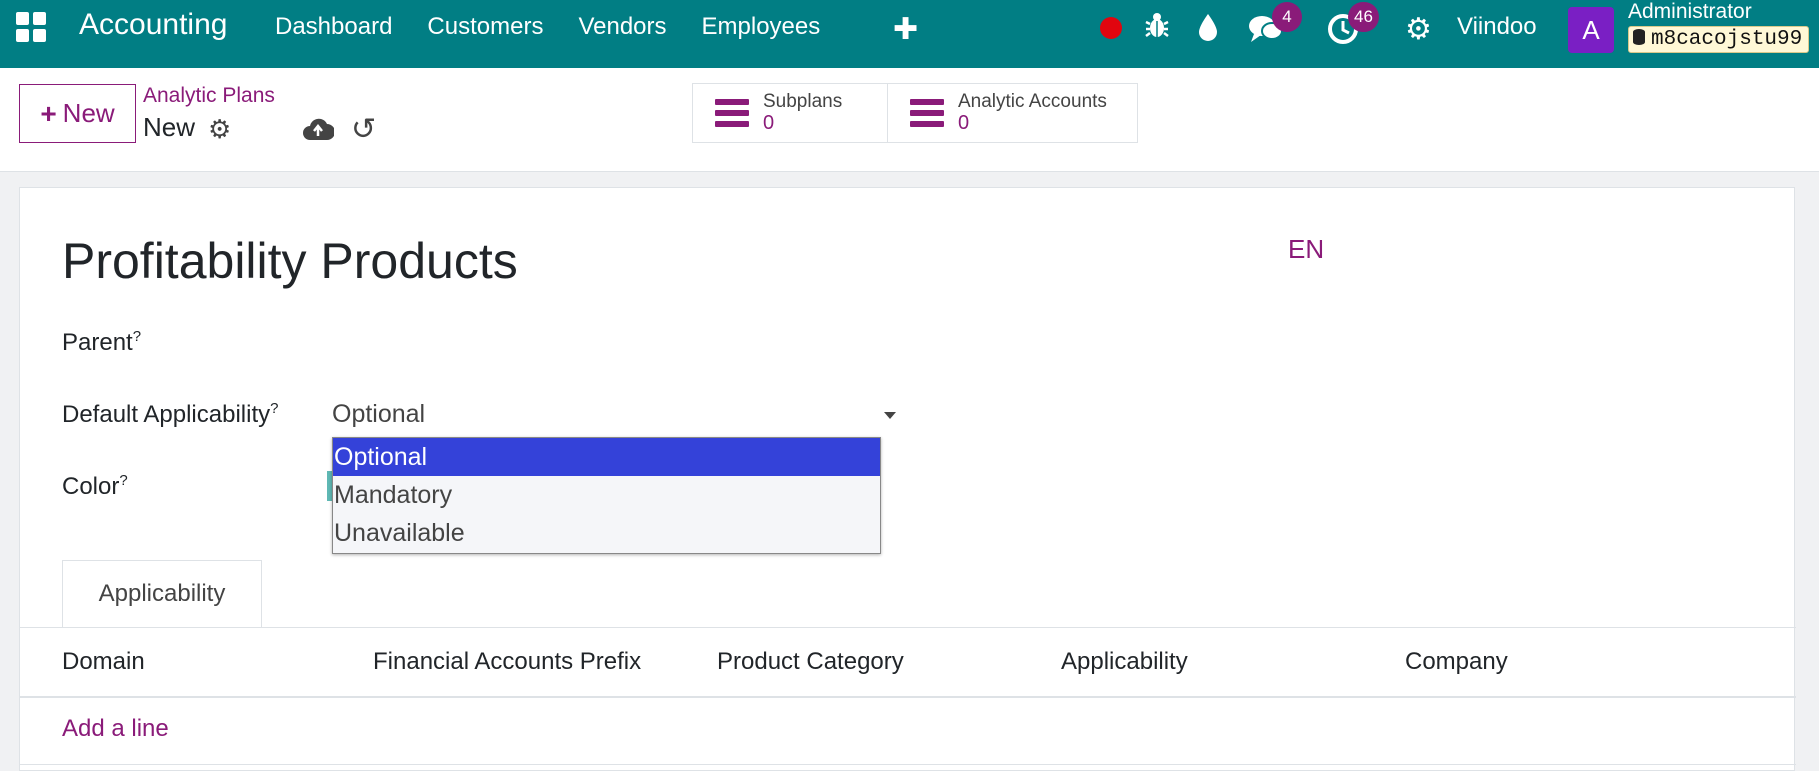 This screenshot has height=771, width=1819. I want to click on menu-employees: Employees, so click(761, 27).